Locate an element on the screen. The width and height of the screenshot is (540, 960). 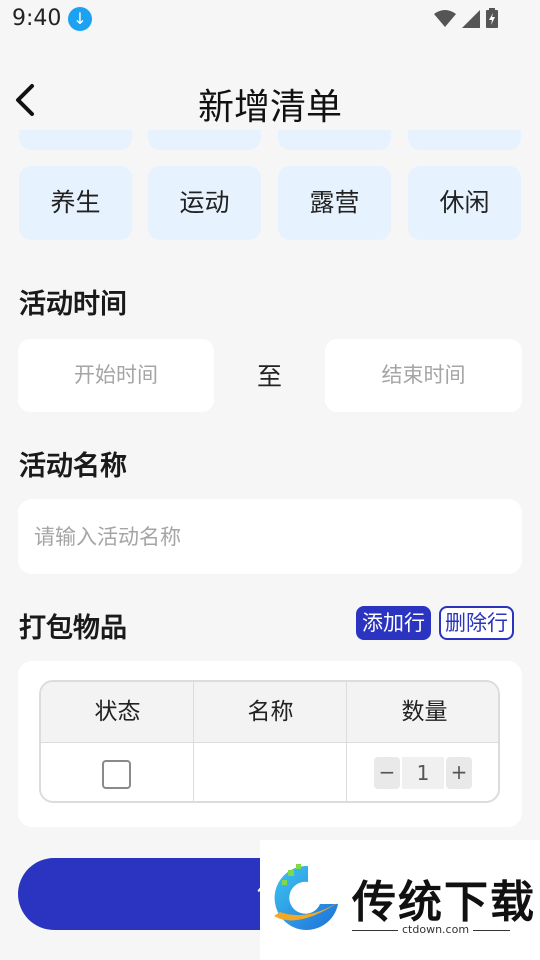
quantity-stepper: − 1 + is located at coordinates (423, 773).